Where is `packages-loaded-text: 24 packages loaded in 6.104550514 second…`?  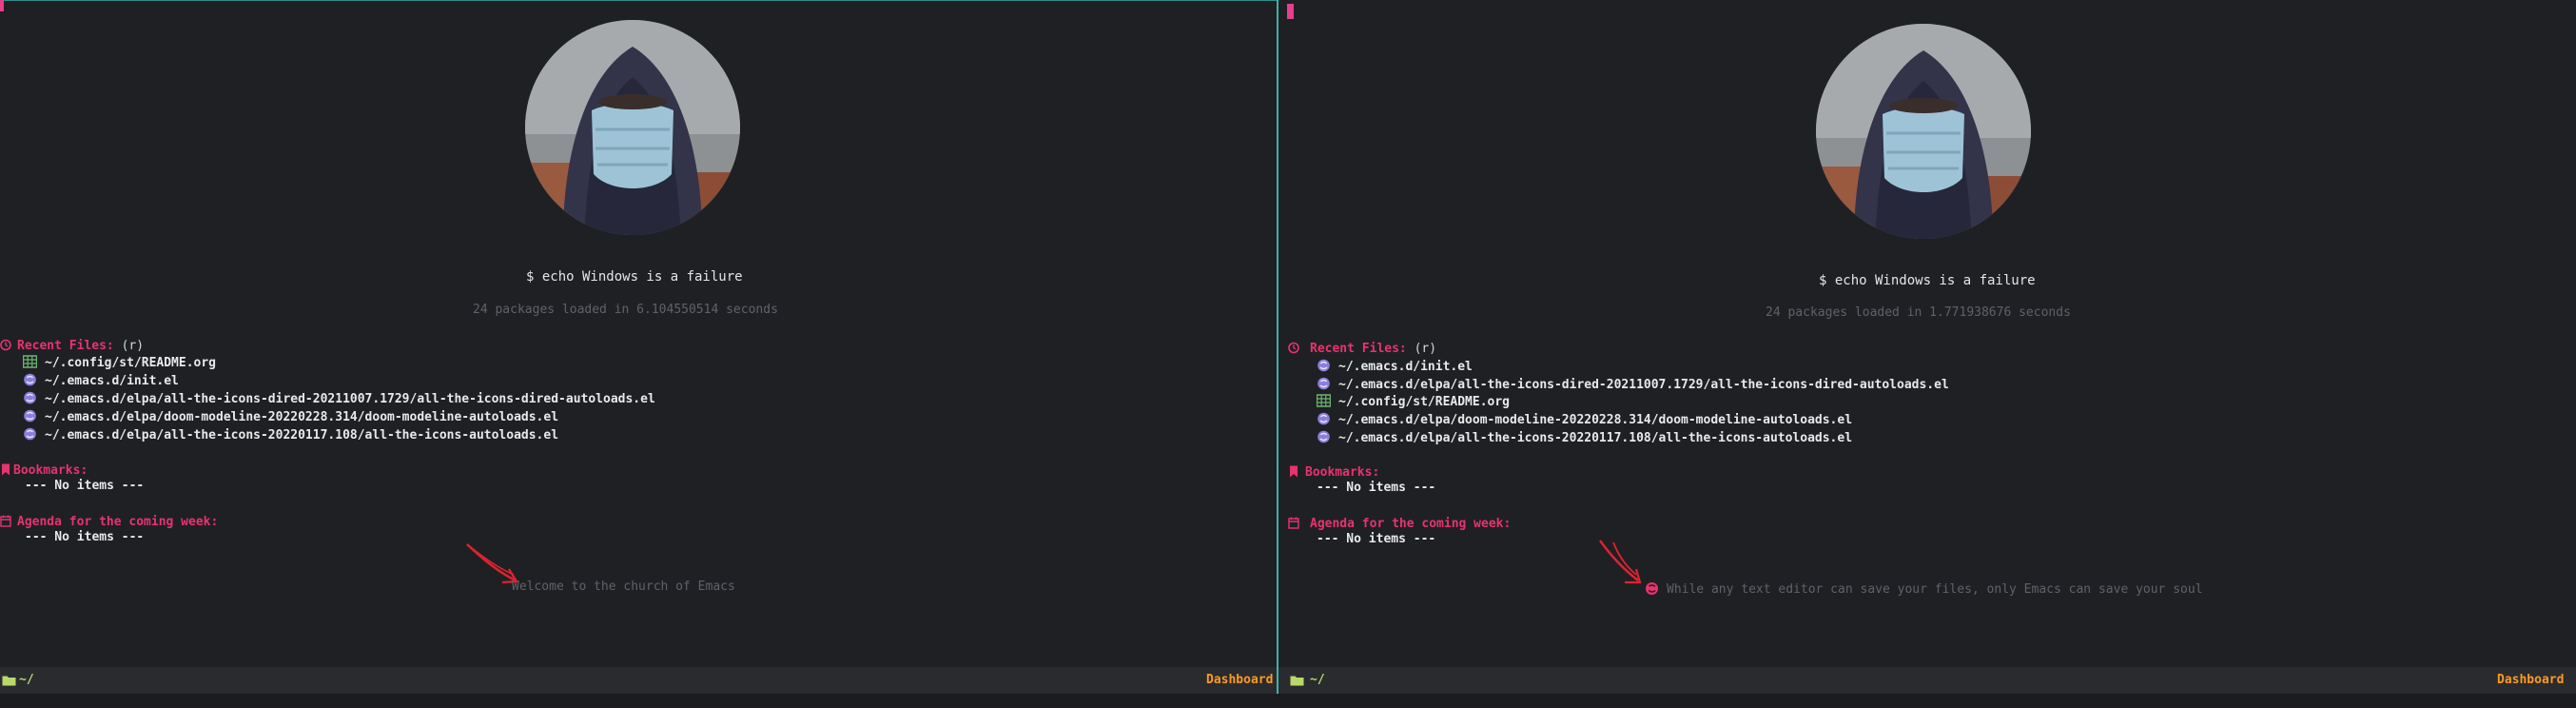 packages-loaded-text: 24 packages loaded in 6.104550514 second… is located at coordinates (626, 310).